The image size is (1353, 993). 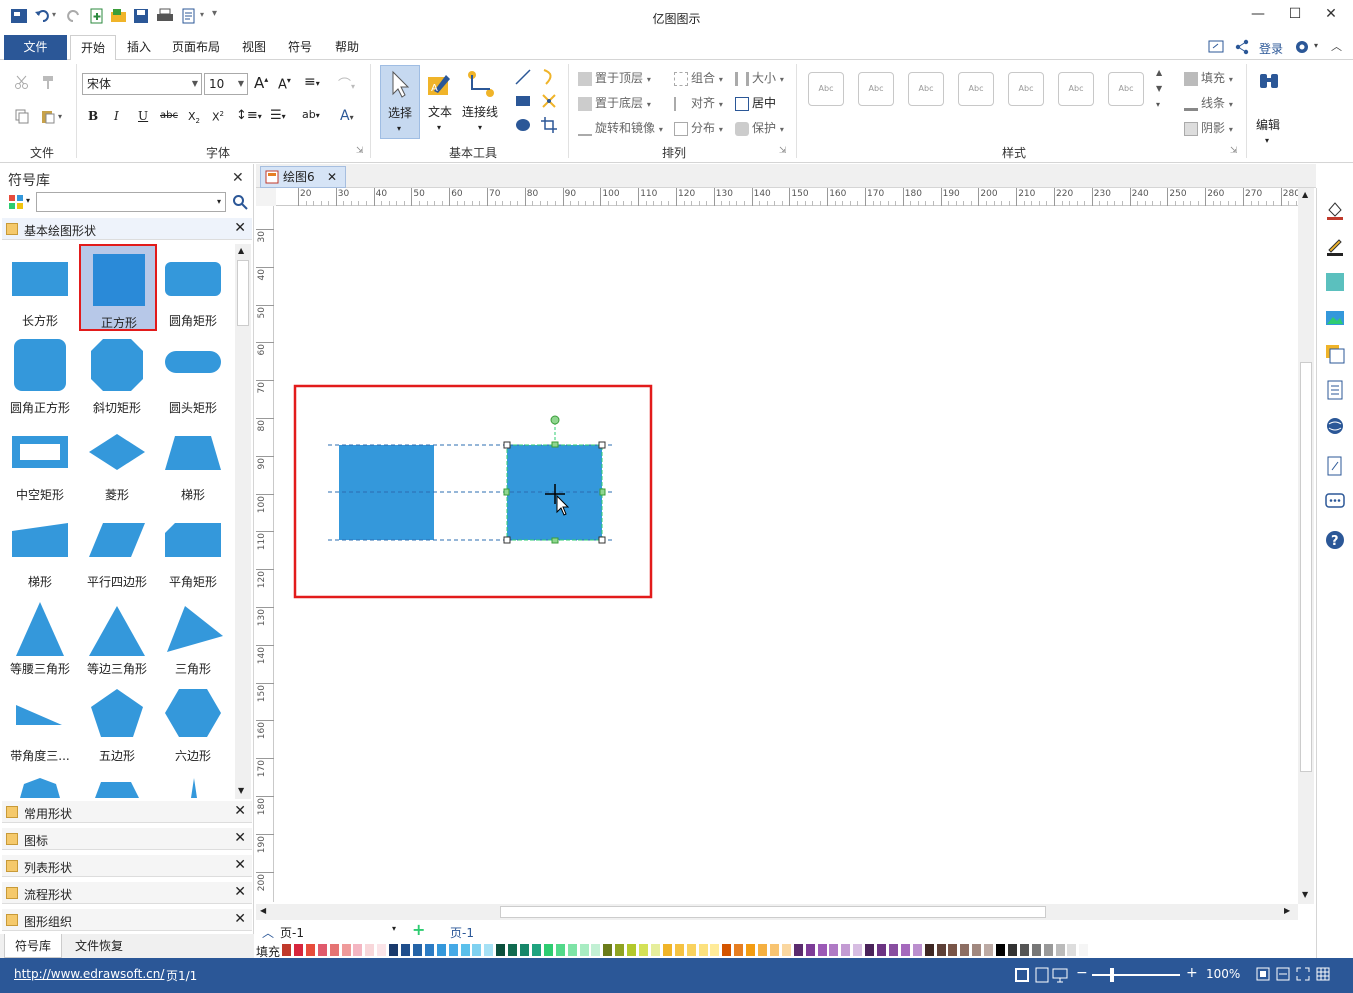 I want to click on decrease-font-icon: A▾, so click(x=284, y=84).